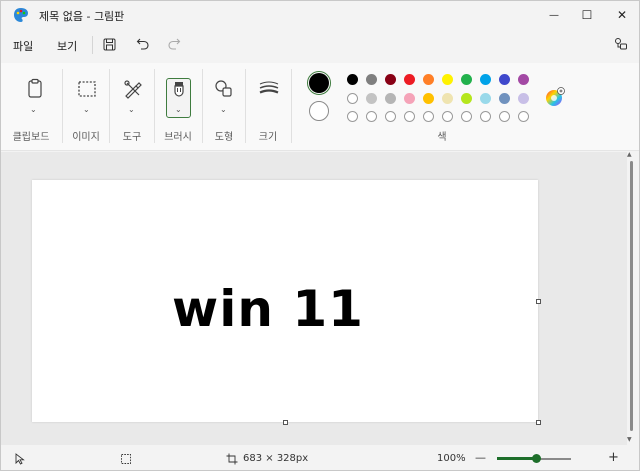 The image size is (640, 471). Describe the element at coordinates (538, 301) in the screenshot. I see `resize-handle-right` at that location.